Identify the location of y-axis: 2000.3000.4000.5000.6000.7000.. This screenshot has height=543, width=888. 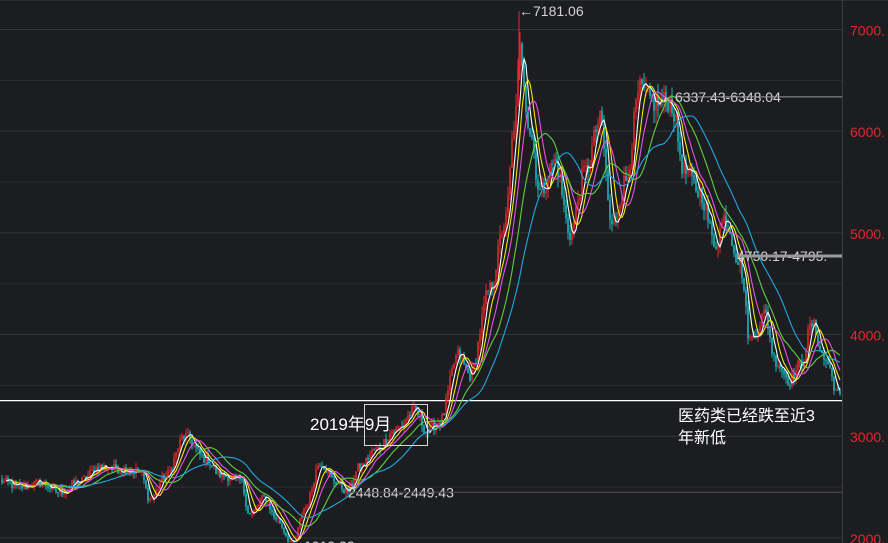
(867, 282).